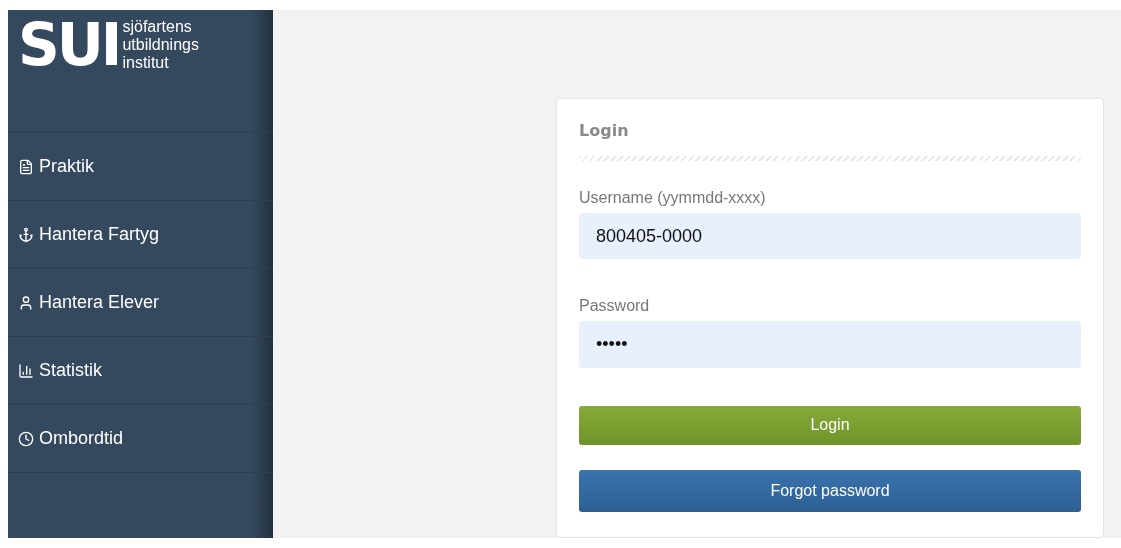 The height and width of the screenshot is (548, 1121). What do you see at coordinates (830, 344) in the screenshot?
I see `input-field: •••••` at bounding box center [830, 344].